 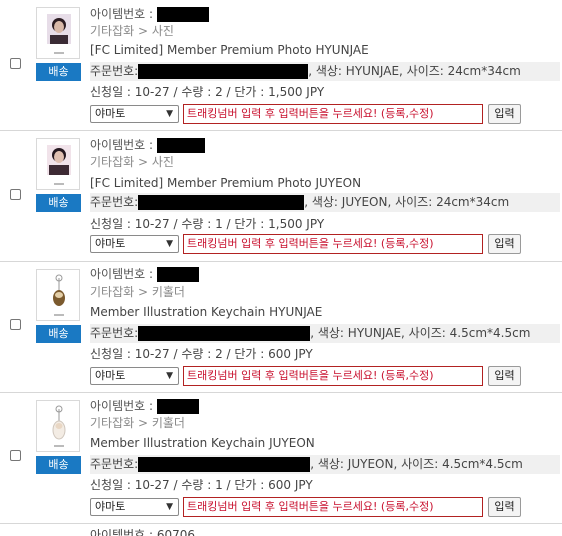 I want to click on order-info-line: 주문번호: , 색상: HYUNJAE, 사이즈: 4.5cm*4.5cm, so click(x=325, y=333).